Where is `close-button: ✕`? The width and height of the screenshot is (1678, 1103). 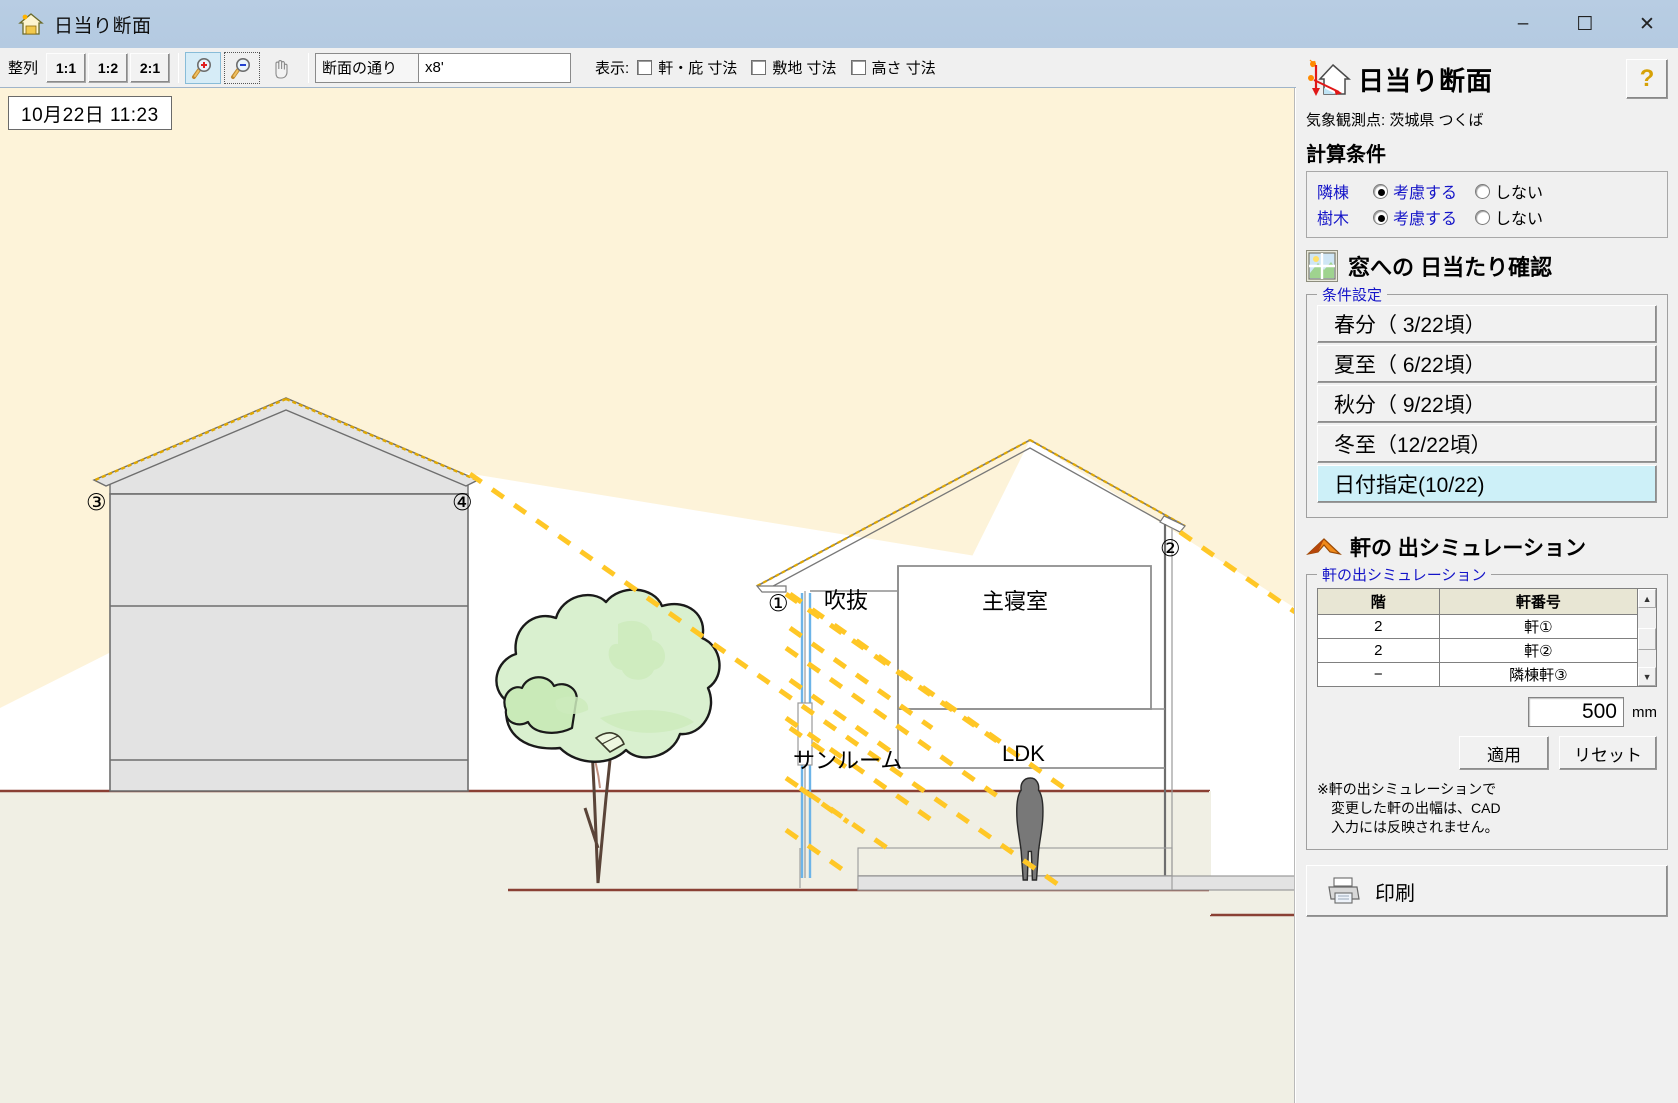 close-button: ✕ is located at coordinates (1647, 24).